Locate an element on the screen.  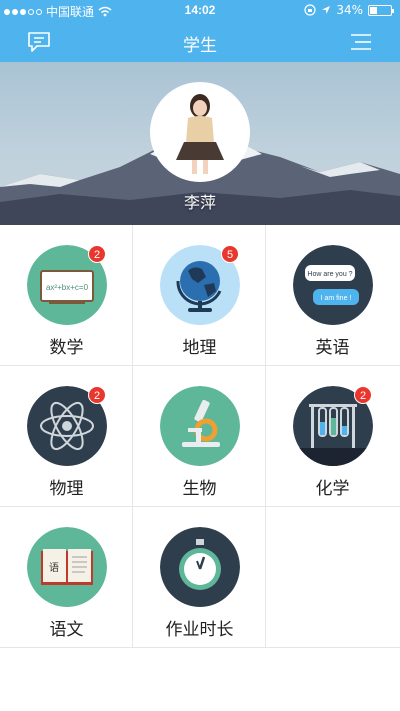
battery-percent: 34% is located at coordinates (349, 10).